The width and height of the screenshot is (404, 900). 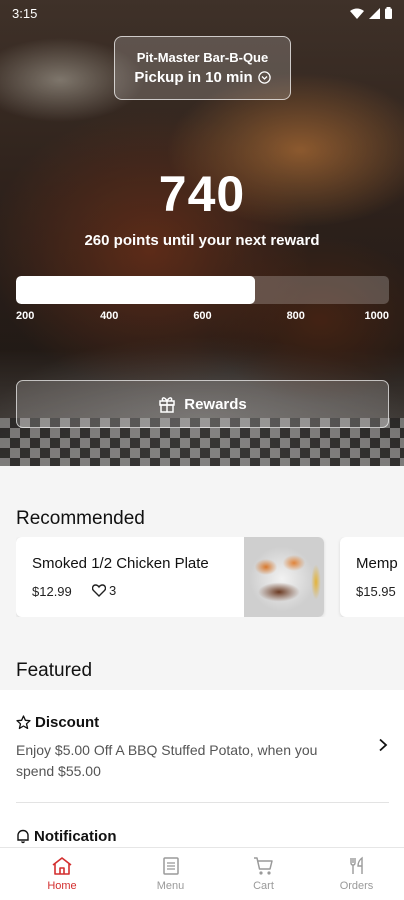 What do you see at coordinates (99, 590) in the screenshot?
I see `heart-icon` at bounding box center [99, 590].